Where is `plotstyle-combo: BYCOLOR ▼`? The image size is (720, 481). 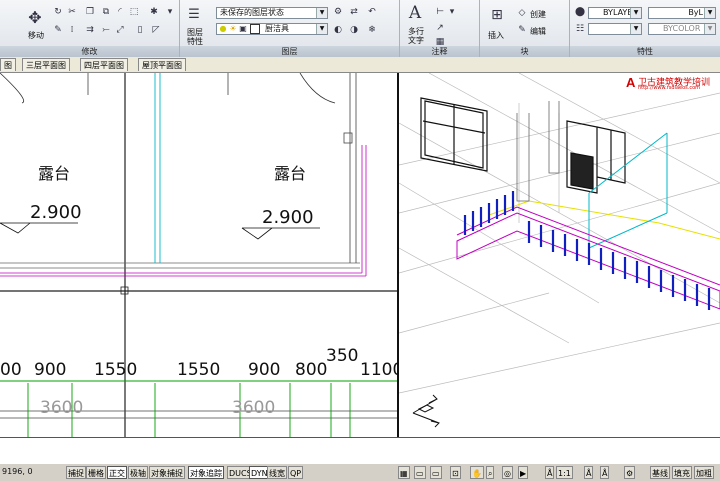
plotstyle-combo: BYCOLOR ▼ is located at coordinates (682, 29).